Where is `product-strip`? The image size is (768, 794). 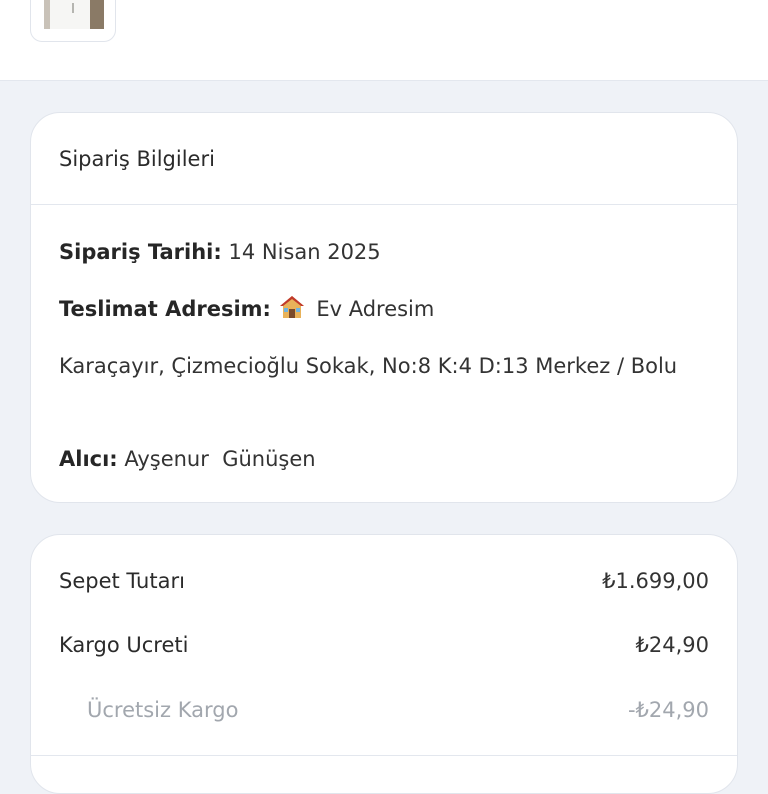
product-strip is located at coordinates (384, 40).